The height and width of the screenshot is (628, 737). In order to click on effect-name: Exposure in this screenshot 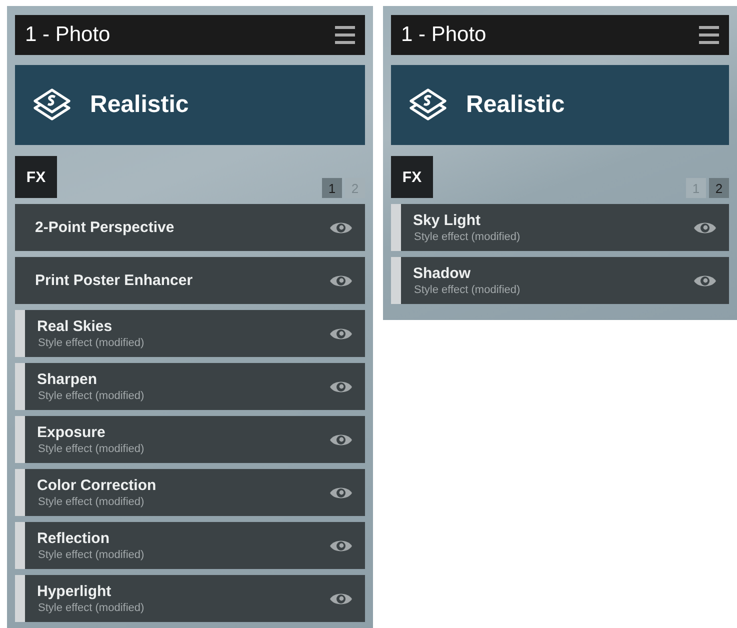, I will do `click(71, 432)`.